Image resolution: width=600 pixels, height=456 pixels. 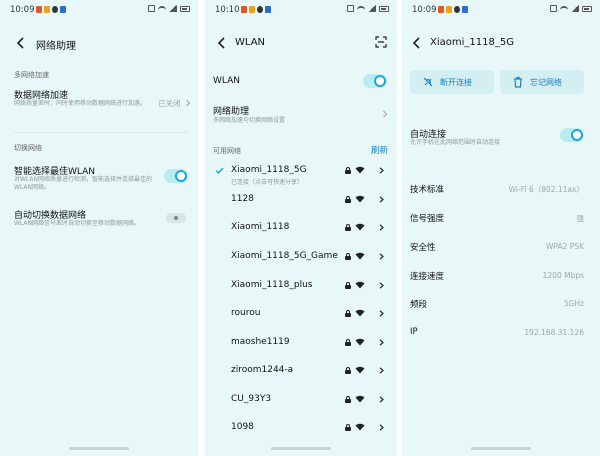 What do you see at coordinates (564, 8) in the screenshot?
I see `wifi-status-icon` at bounding box center [564, 8].